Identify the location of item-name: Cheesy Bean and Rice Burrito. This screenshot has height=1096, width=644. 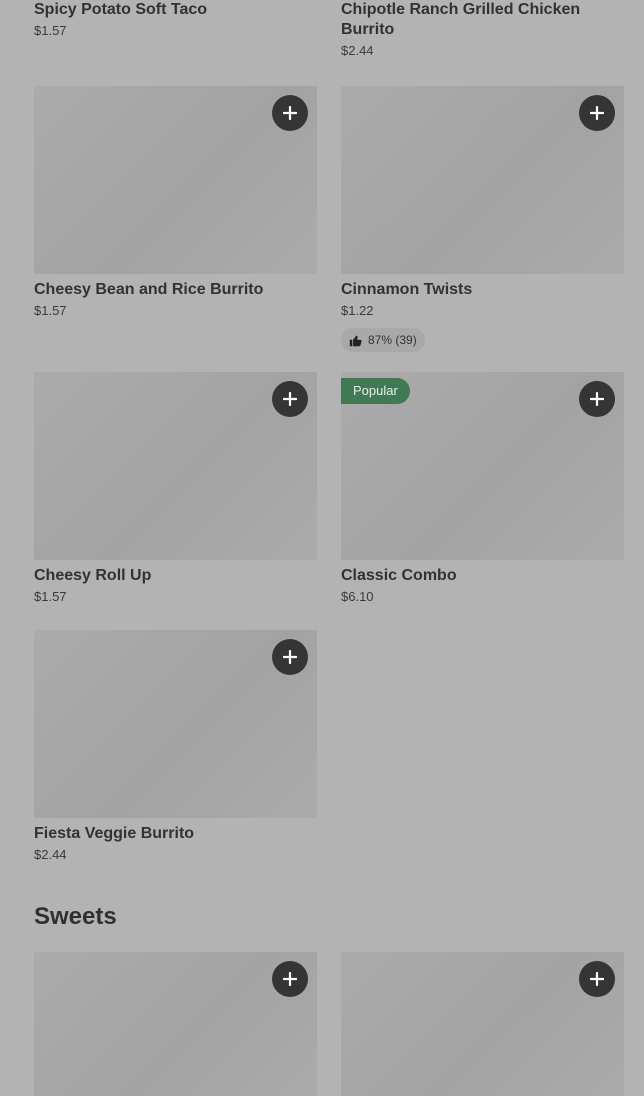
(149, 289).